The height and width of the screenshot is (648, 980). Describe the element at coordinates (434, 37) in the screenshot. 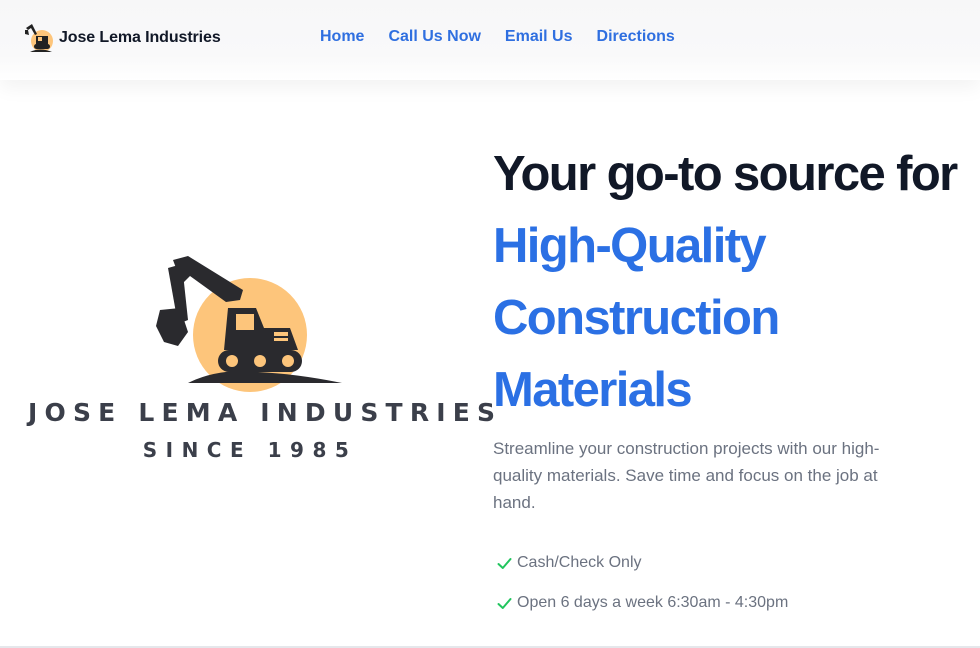

I see `nav-call-us-link: Call Us Now` at that location.